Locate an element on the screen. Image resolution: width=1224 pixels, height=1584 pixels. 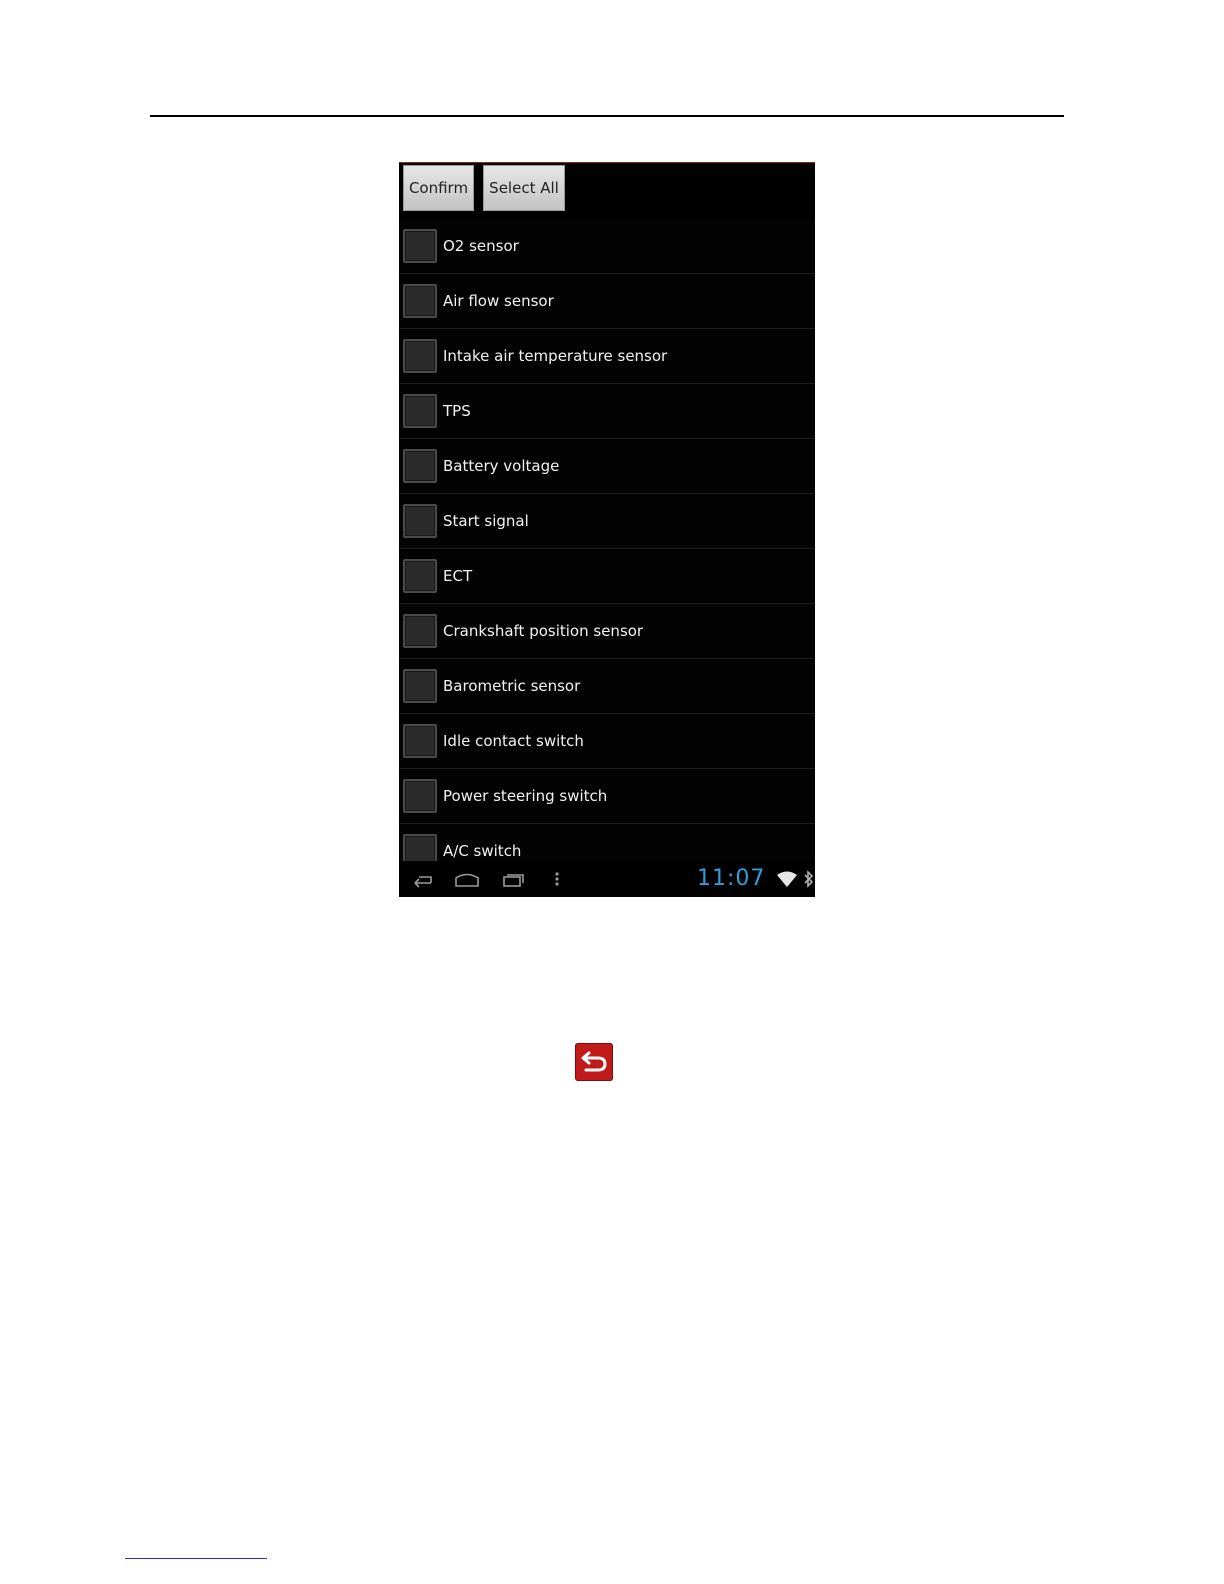
header-rule is located at coordinates (607, 116).